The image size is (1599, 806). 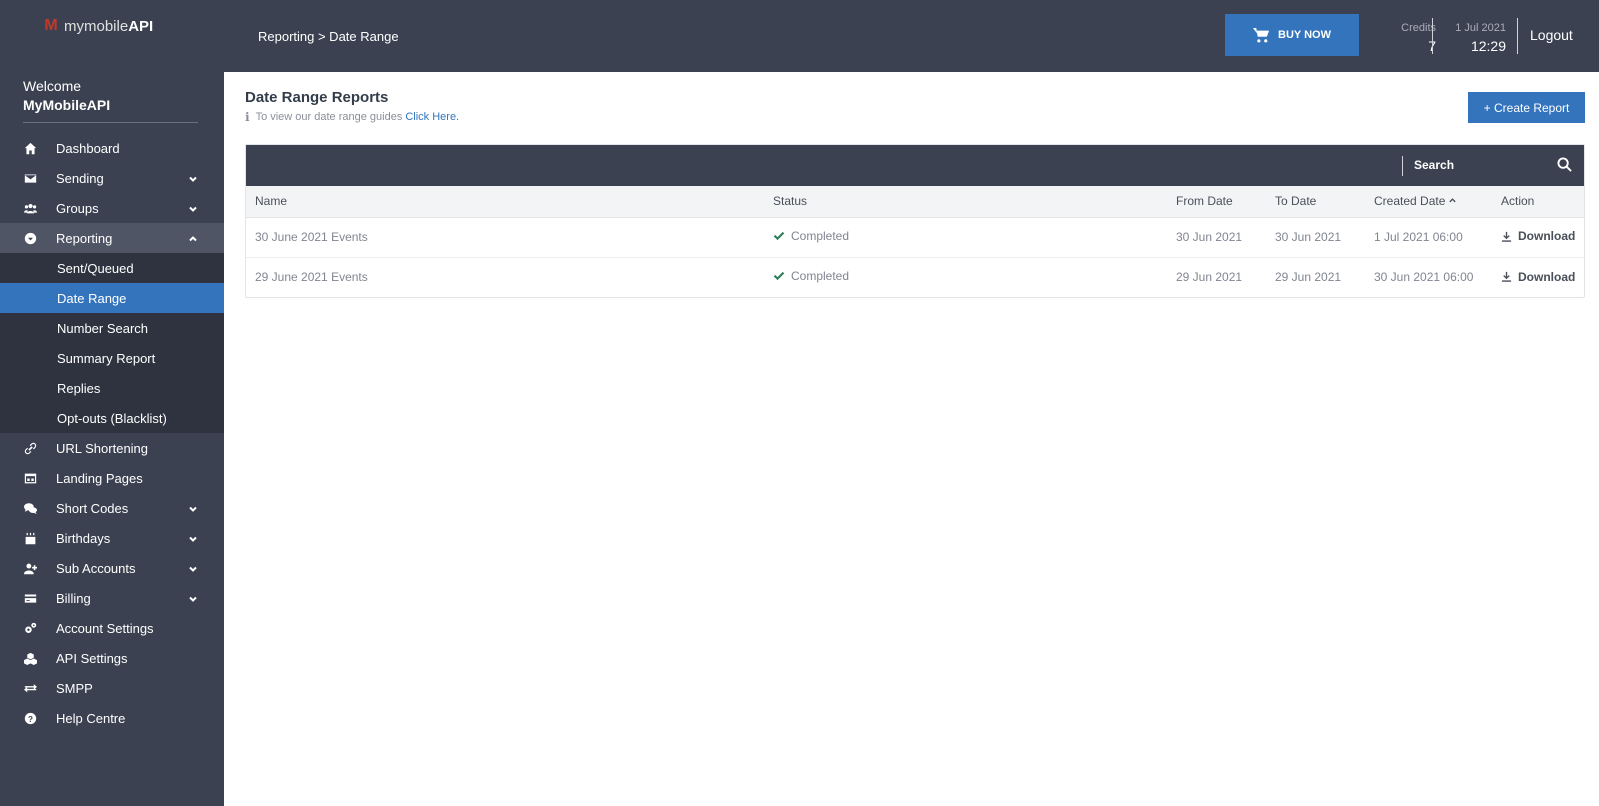 I want to click on logout-link: Logout, so click(x=1551, y=35).